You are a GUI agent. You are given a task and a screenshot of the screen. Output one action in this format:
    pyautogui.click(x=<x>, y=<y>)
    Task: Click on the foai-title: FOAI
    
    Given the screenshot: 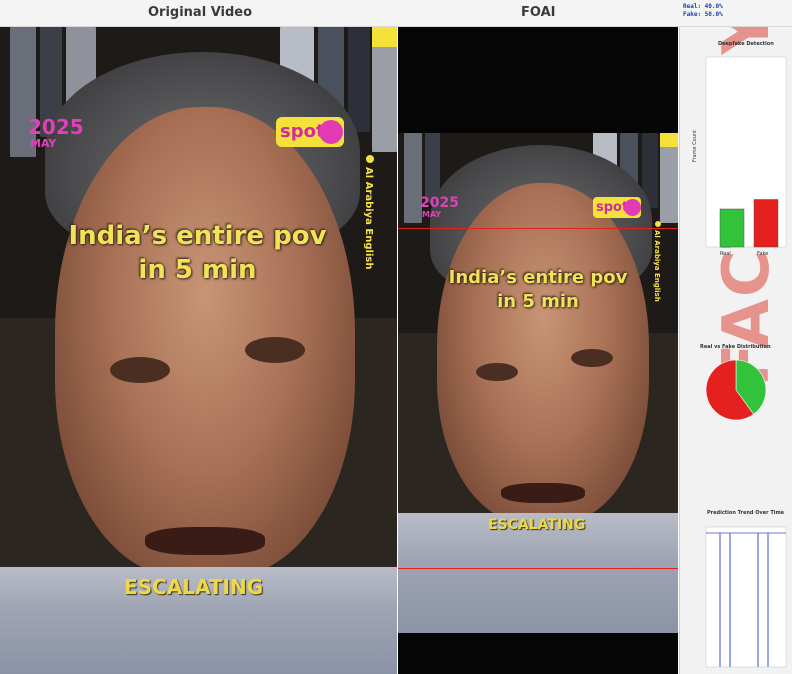 What is the action you would take?
    pyautogui.click(x=538, y=12)
    